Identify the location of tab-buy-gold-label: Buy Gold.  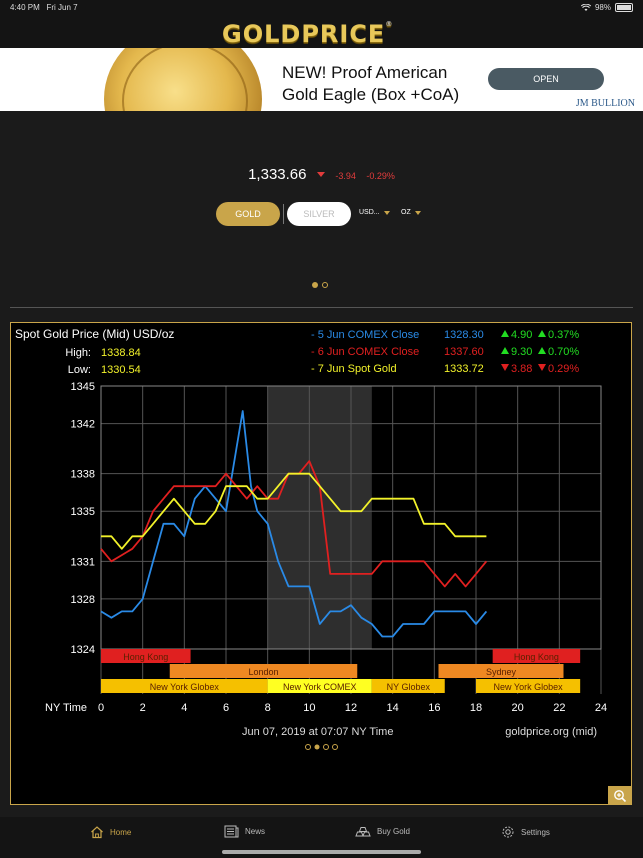
(393, 831).